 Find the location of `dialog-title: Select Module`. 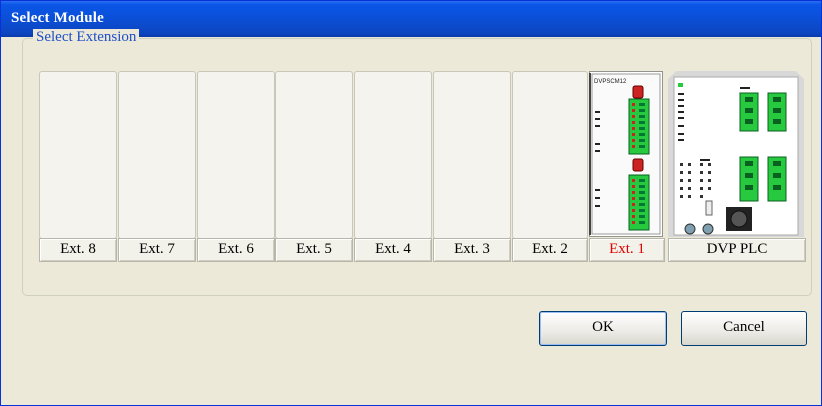

dialog-title: Select Module is located at coordinates (57, 18).